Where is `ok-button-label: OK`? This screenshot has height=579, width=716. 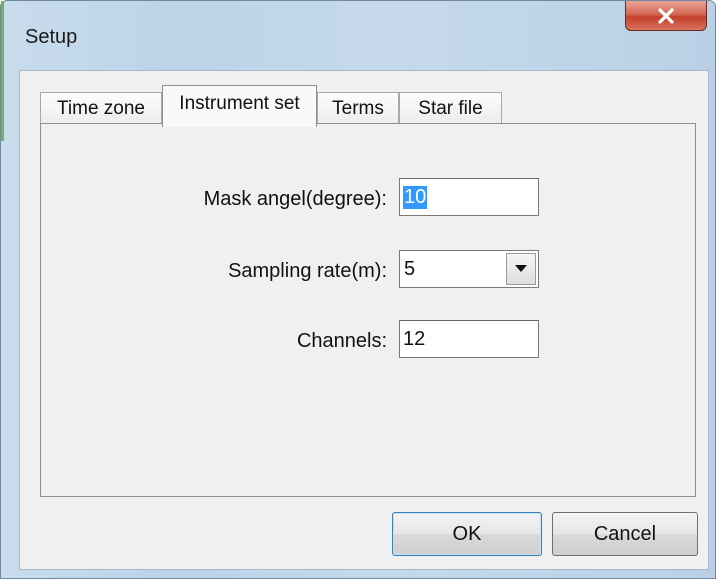 ok-button-label: OK is located at coordinates (467, 533).